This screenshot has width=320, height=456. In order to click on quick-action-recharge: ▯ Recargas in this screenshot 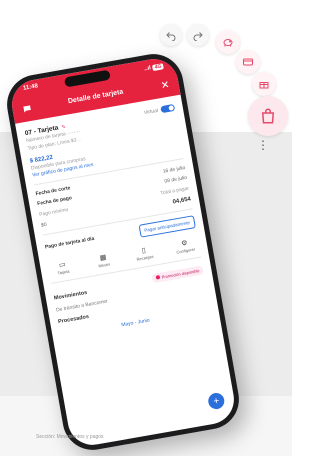, I will do `click(144, 253)`.